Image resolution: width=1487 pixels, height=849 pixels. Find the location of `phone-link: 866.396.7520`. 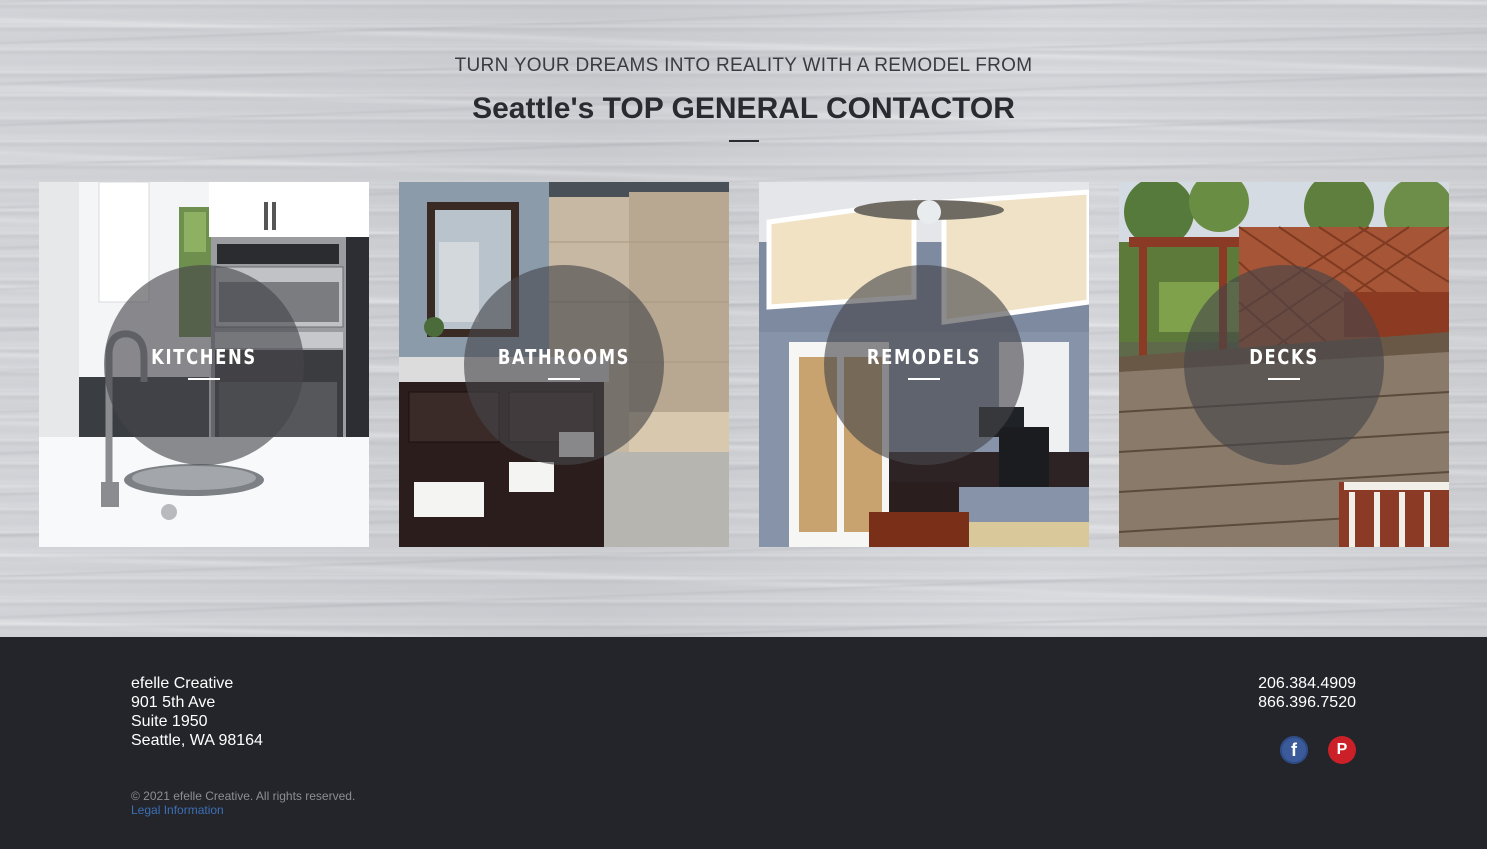

phone-link: 866.396.7520 is located at coordinates (1307, 702).